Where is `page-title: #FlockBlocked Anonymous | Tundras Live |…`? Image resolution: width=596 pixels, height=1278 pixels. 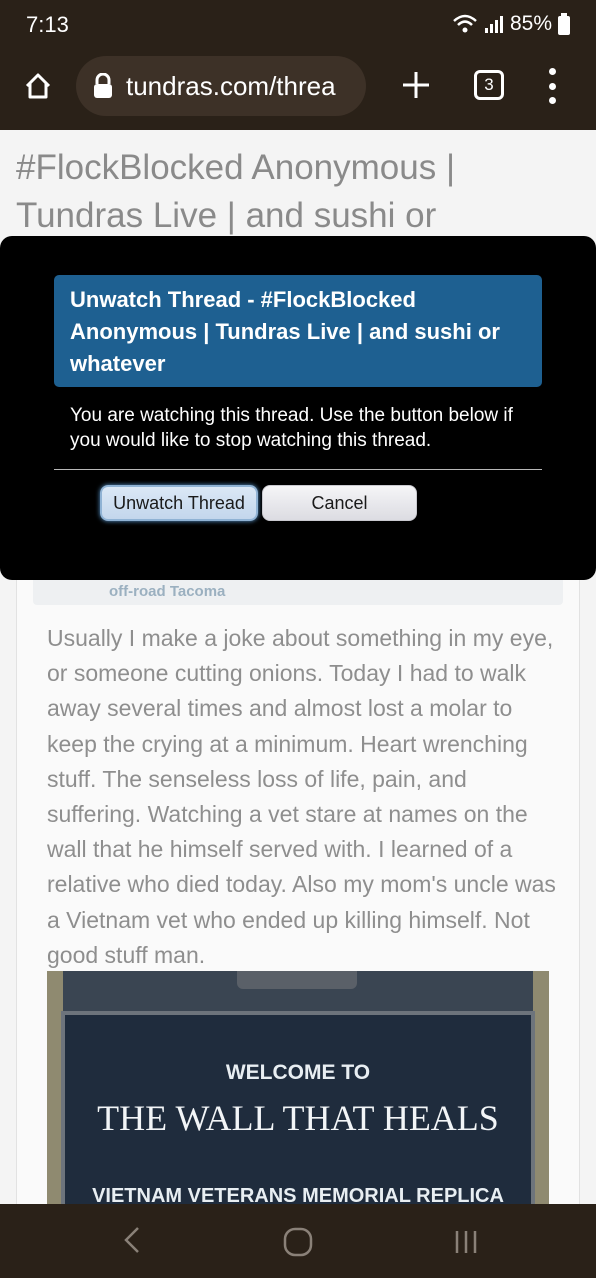 page-title: #FlockBlocked Anonymous | Tundras Live |… is located at coordinates (236, 191).